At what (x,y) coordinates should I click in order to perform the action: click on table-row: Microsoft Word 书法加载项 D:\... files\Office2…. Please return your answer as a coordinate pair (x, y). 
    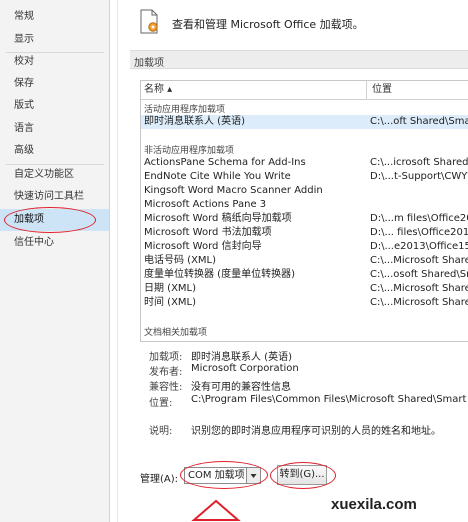
    Looking at the image, I should click on (304, 233).